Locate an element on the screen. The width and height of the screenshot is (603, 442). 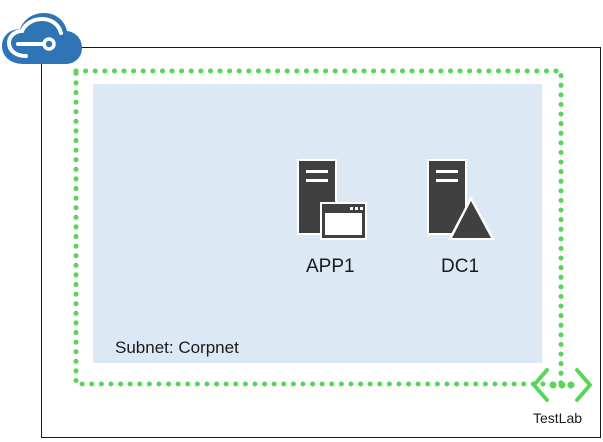
application-server-icon is located at coordinates (332, 199).